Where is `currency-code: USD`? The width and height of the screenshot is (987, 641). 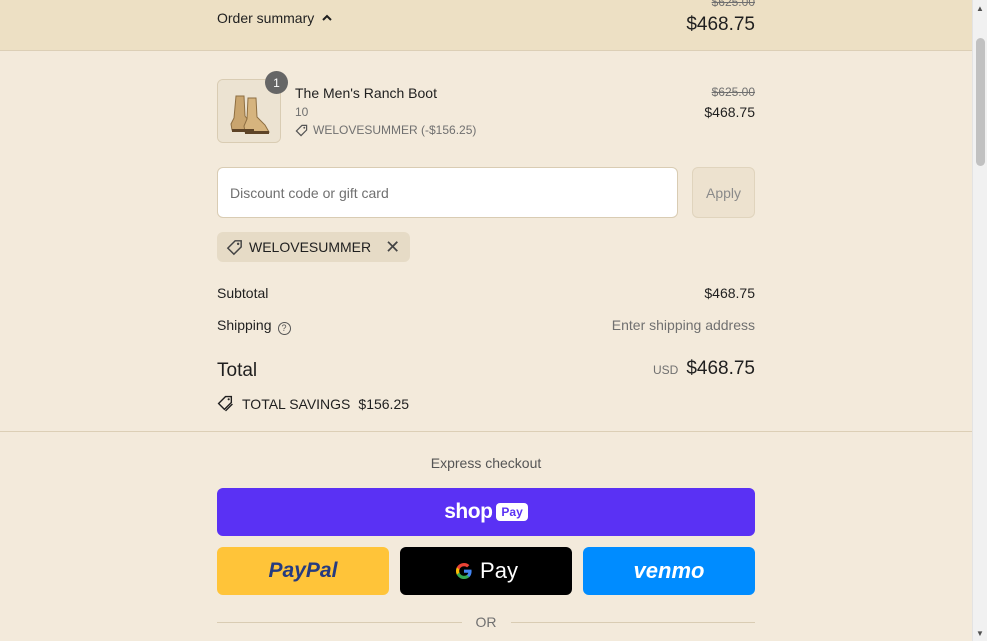
currency-code: USD is located at coordinates (665, 370).